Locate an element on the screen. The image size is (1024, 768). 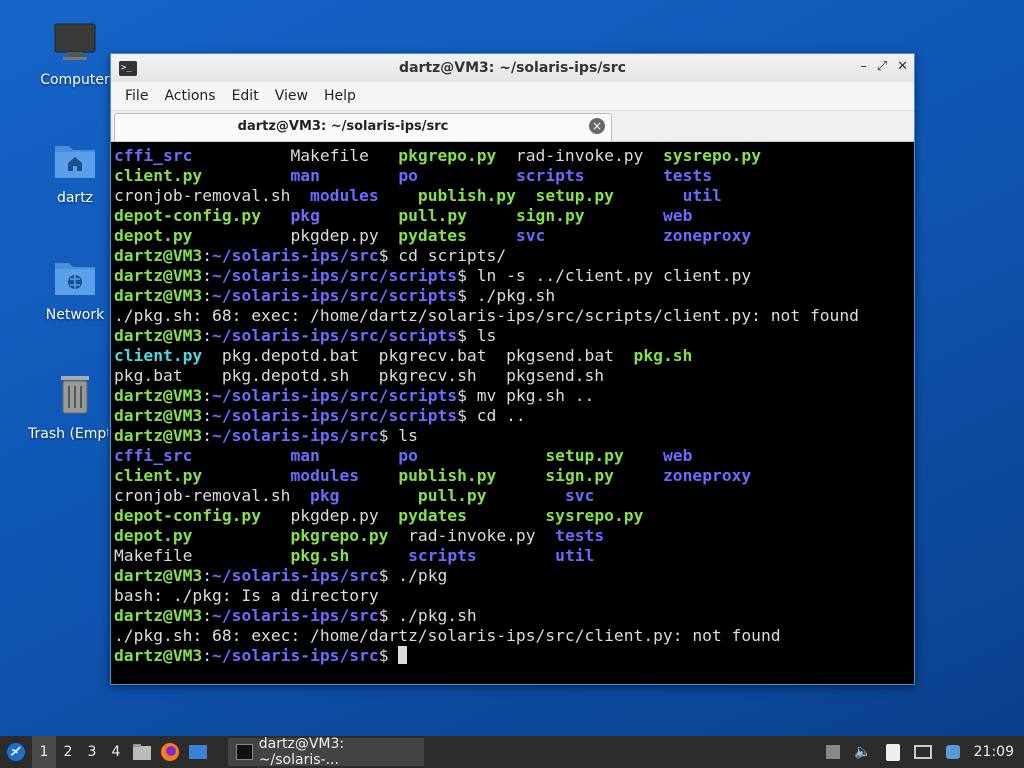
tab-close-icon: × is located at coordinates (597, 126).